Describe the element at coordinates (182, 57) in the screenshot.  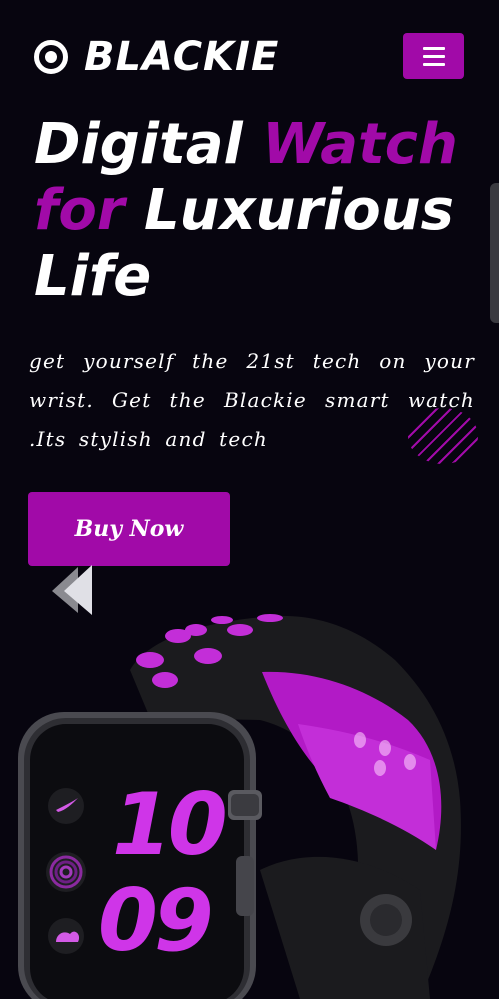
I see `brand-name: BLACKIE` at that location.